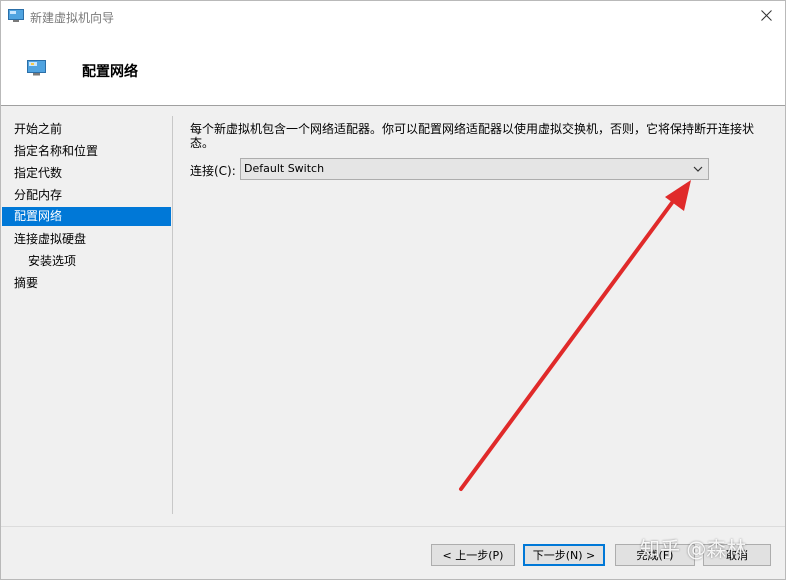 Image resolution: width=786 pixels, height=580 pixels. I want to click on close-button, so click(766, 16).